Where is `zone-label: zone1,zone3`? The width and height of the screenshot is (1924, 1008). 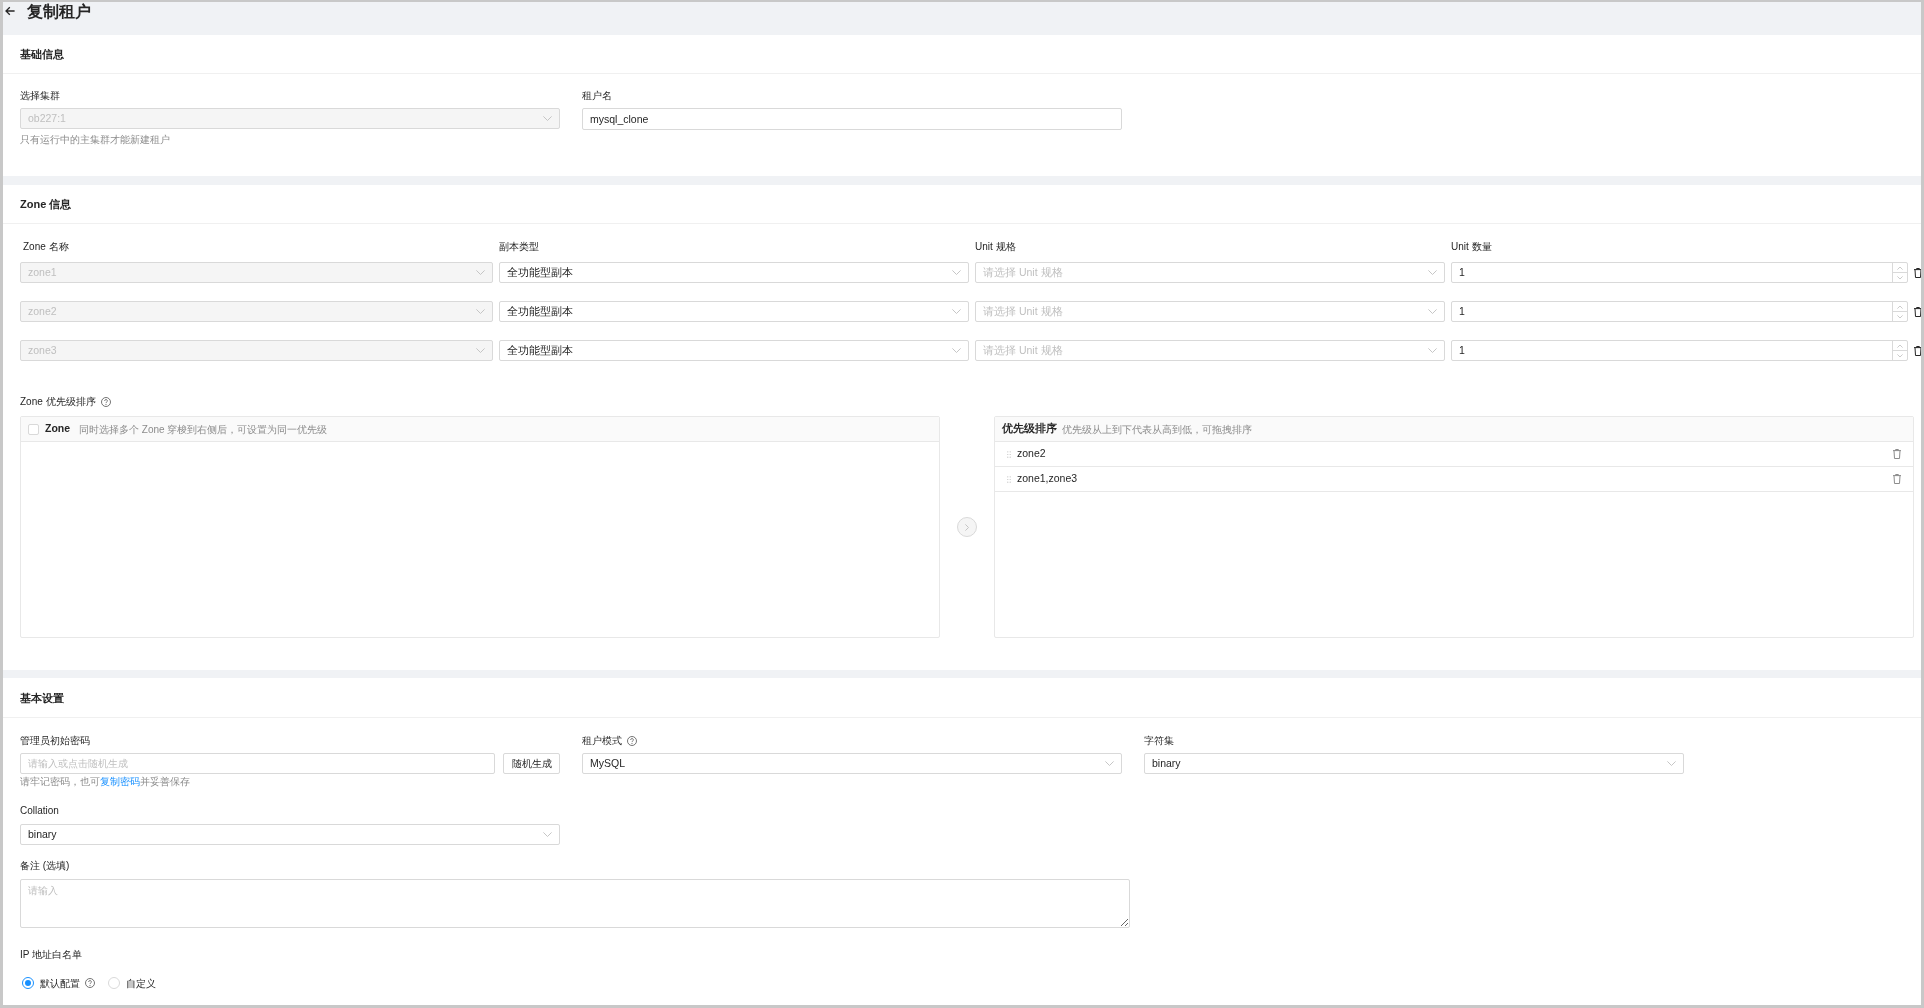
zone-label: zone1,zone3 is located at coordinates (1047, 479).